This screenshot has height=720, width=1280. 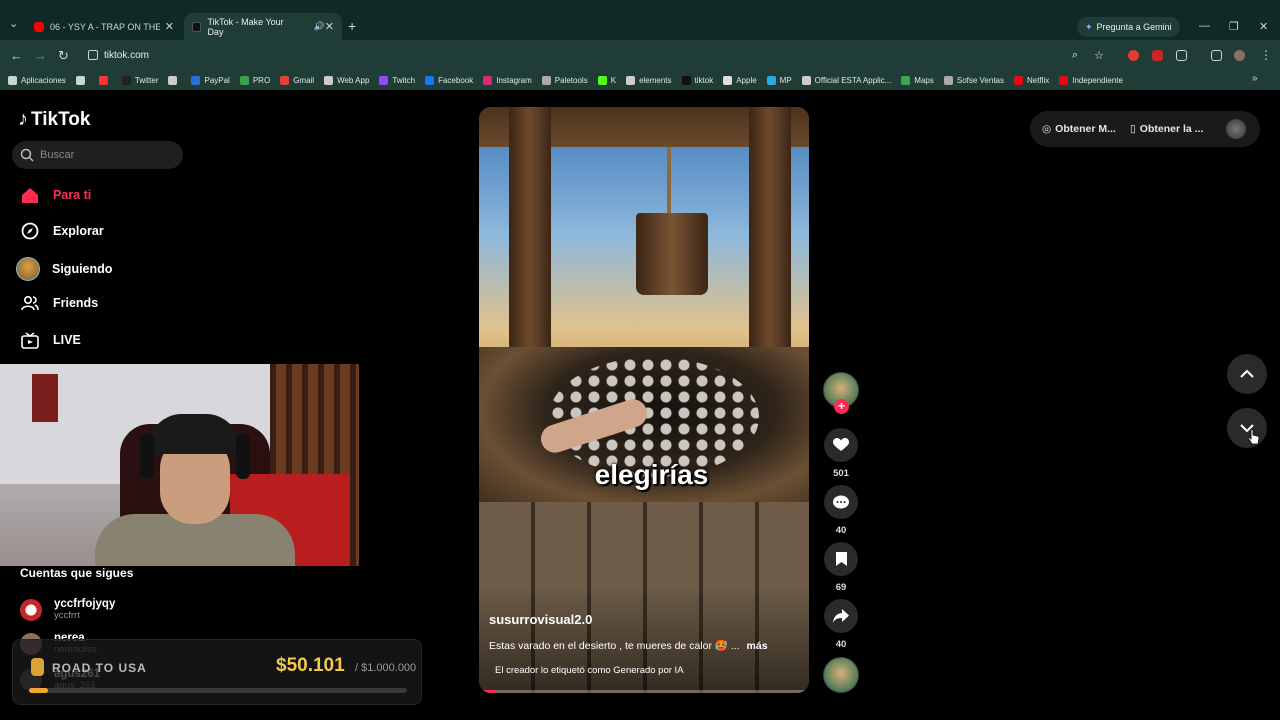 What do you see at coordinates (1204, 26) in the screenshot?
I see `minimize-icon: —` at bounding box center [1204, 26].